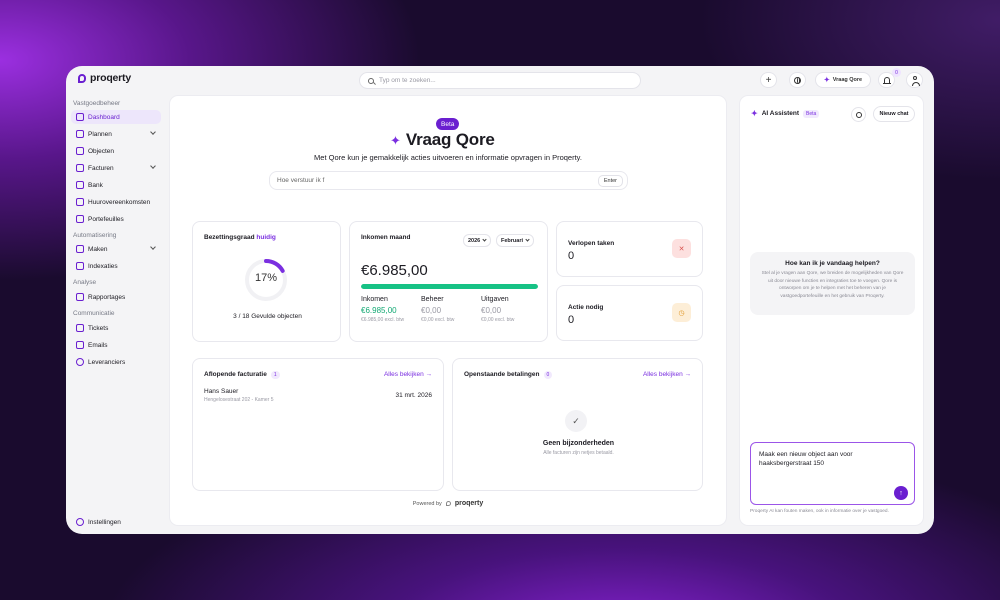  What do you see at coordinates (386, 237) in the screenshot?
I see `income-title: Inkomen maand` at bounding box center [386, 237].